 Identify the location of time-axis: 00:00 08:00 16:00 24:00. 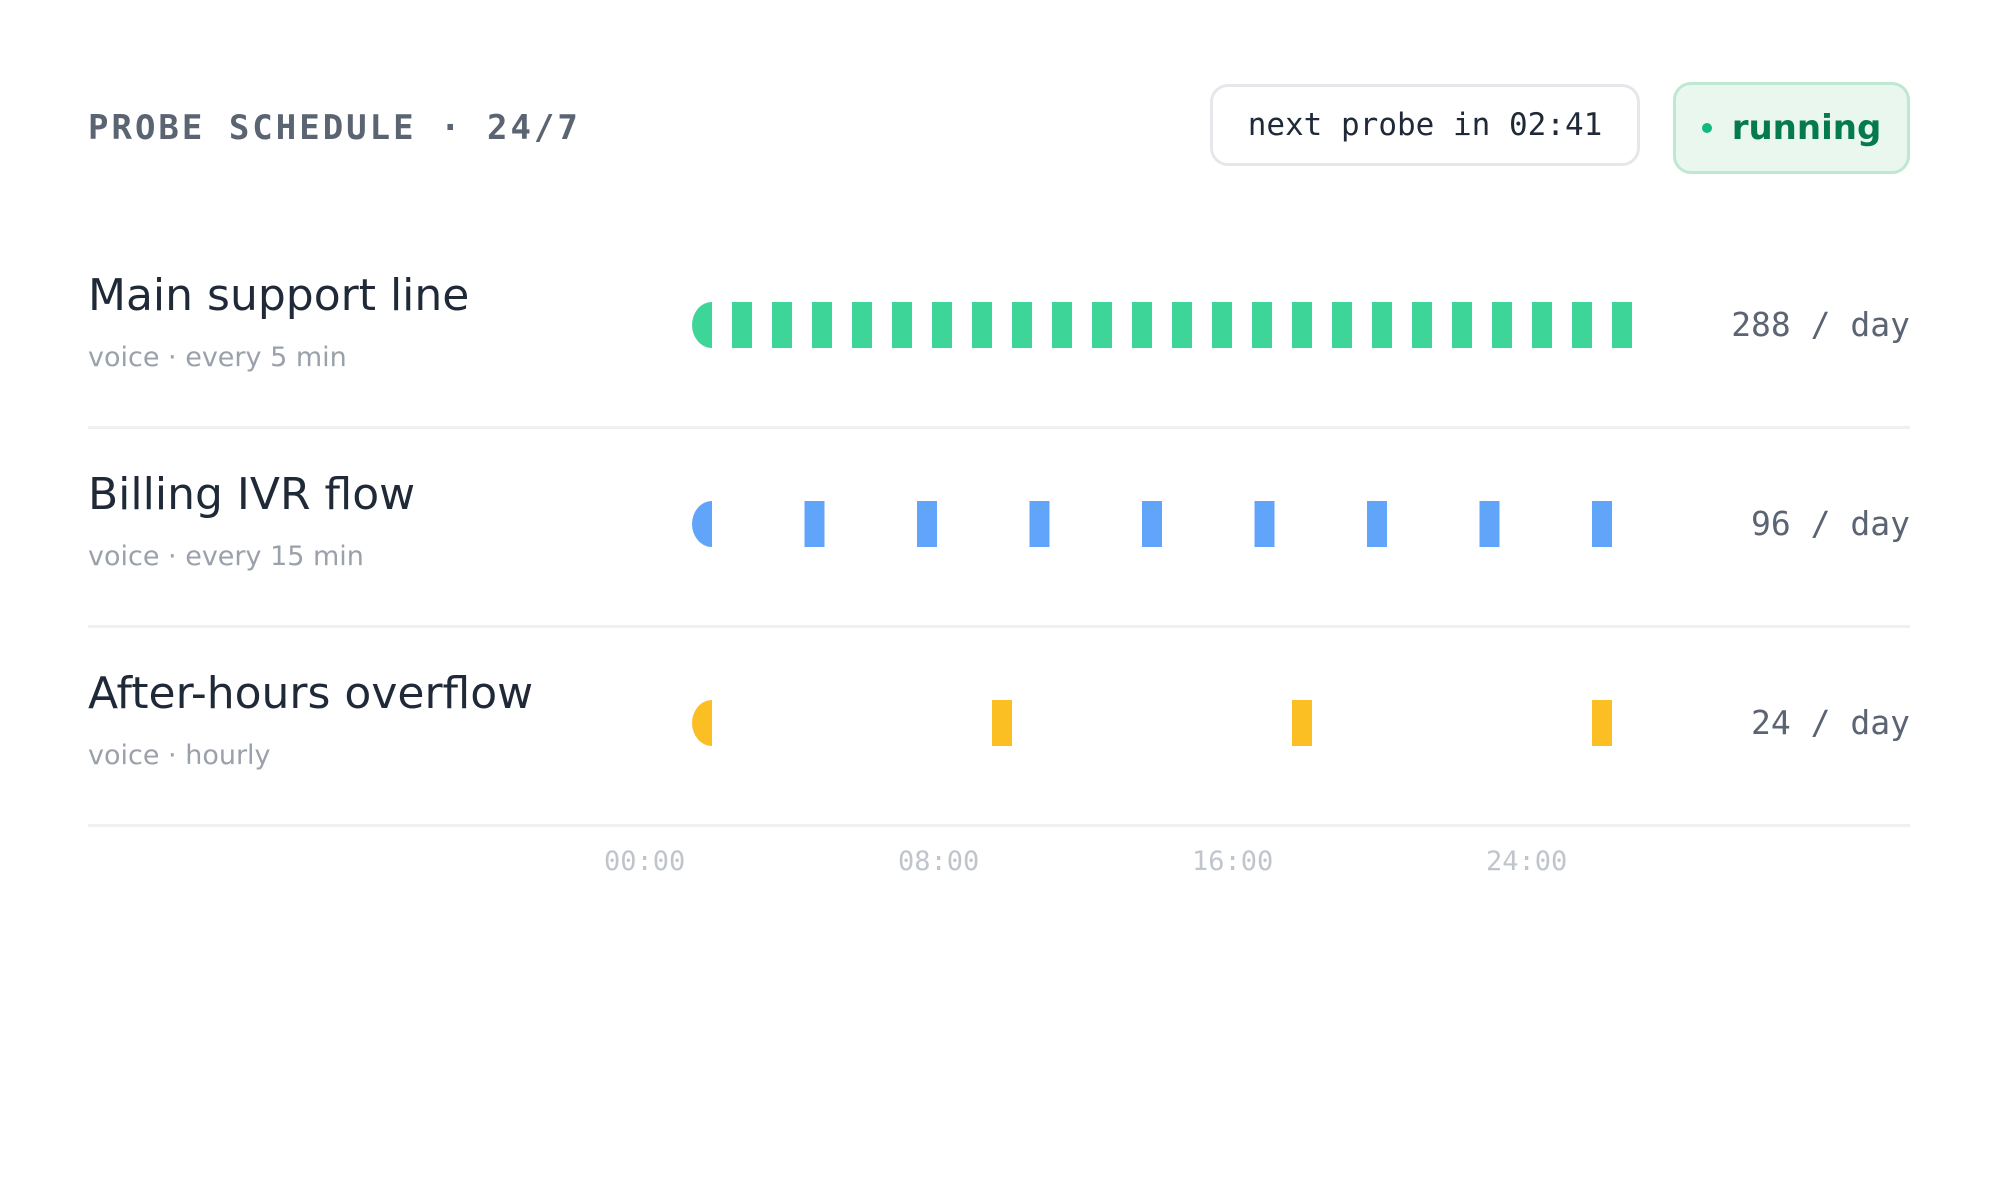
(1204, 866).